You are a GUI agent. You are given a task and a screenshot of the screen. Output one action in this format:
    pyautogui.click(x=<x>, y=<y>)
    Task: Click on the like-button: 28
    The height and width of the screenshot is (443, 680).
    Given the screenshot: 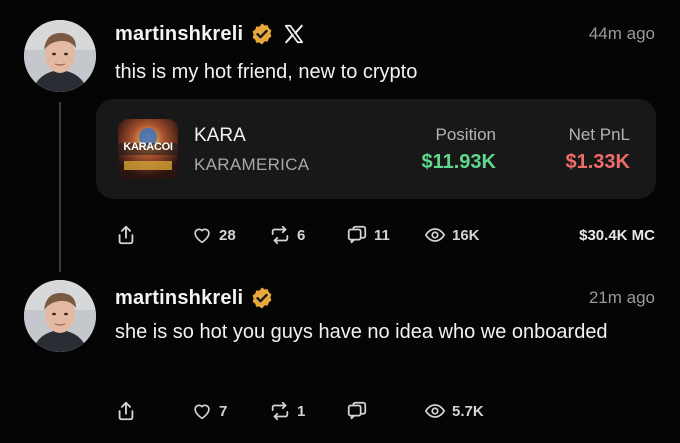 What is the action you would take?
    pyautogui.click(x=213, y=235)
    